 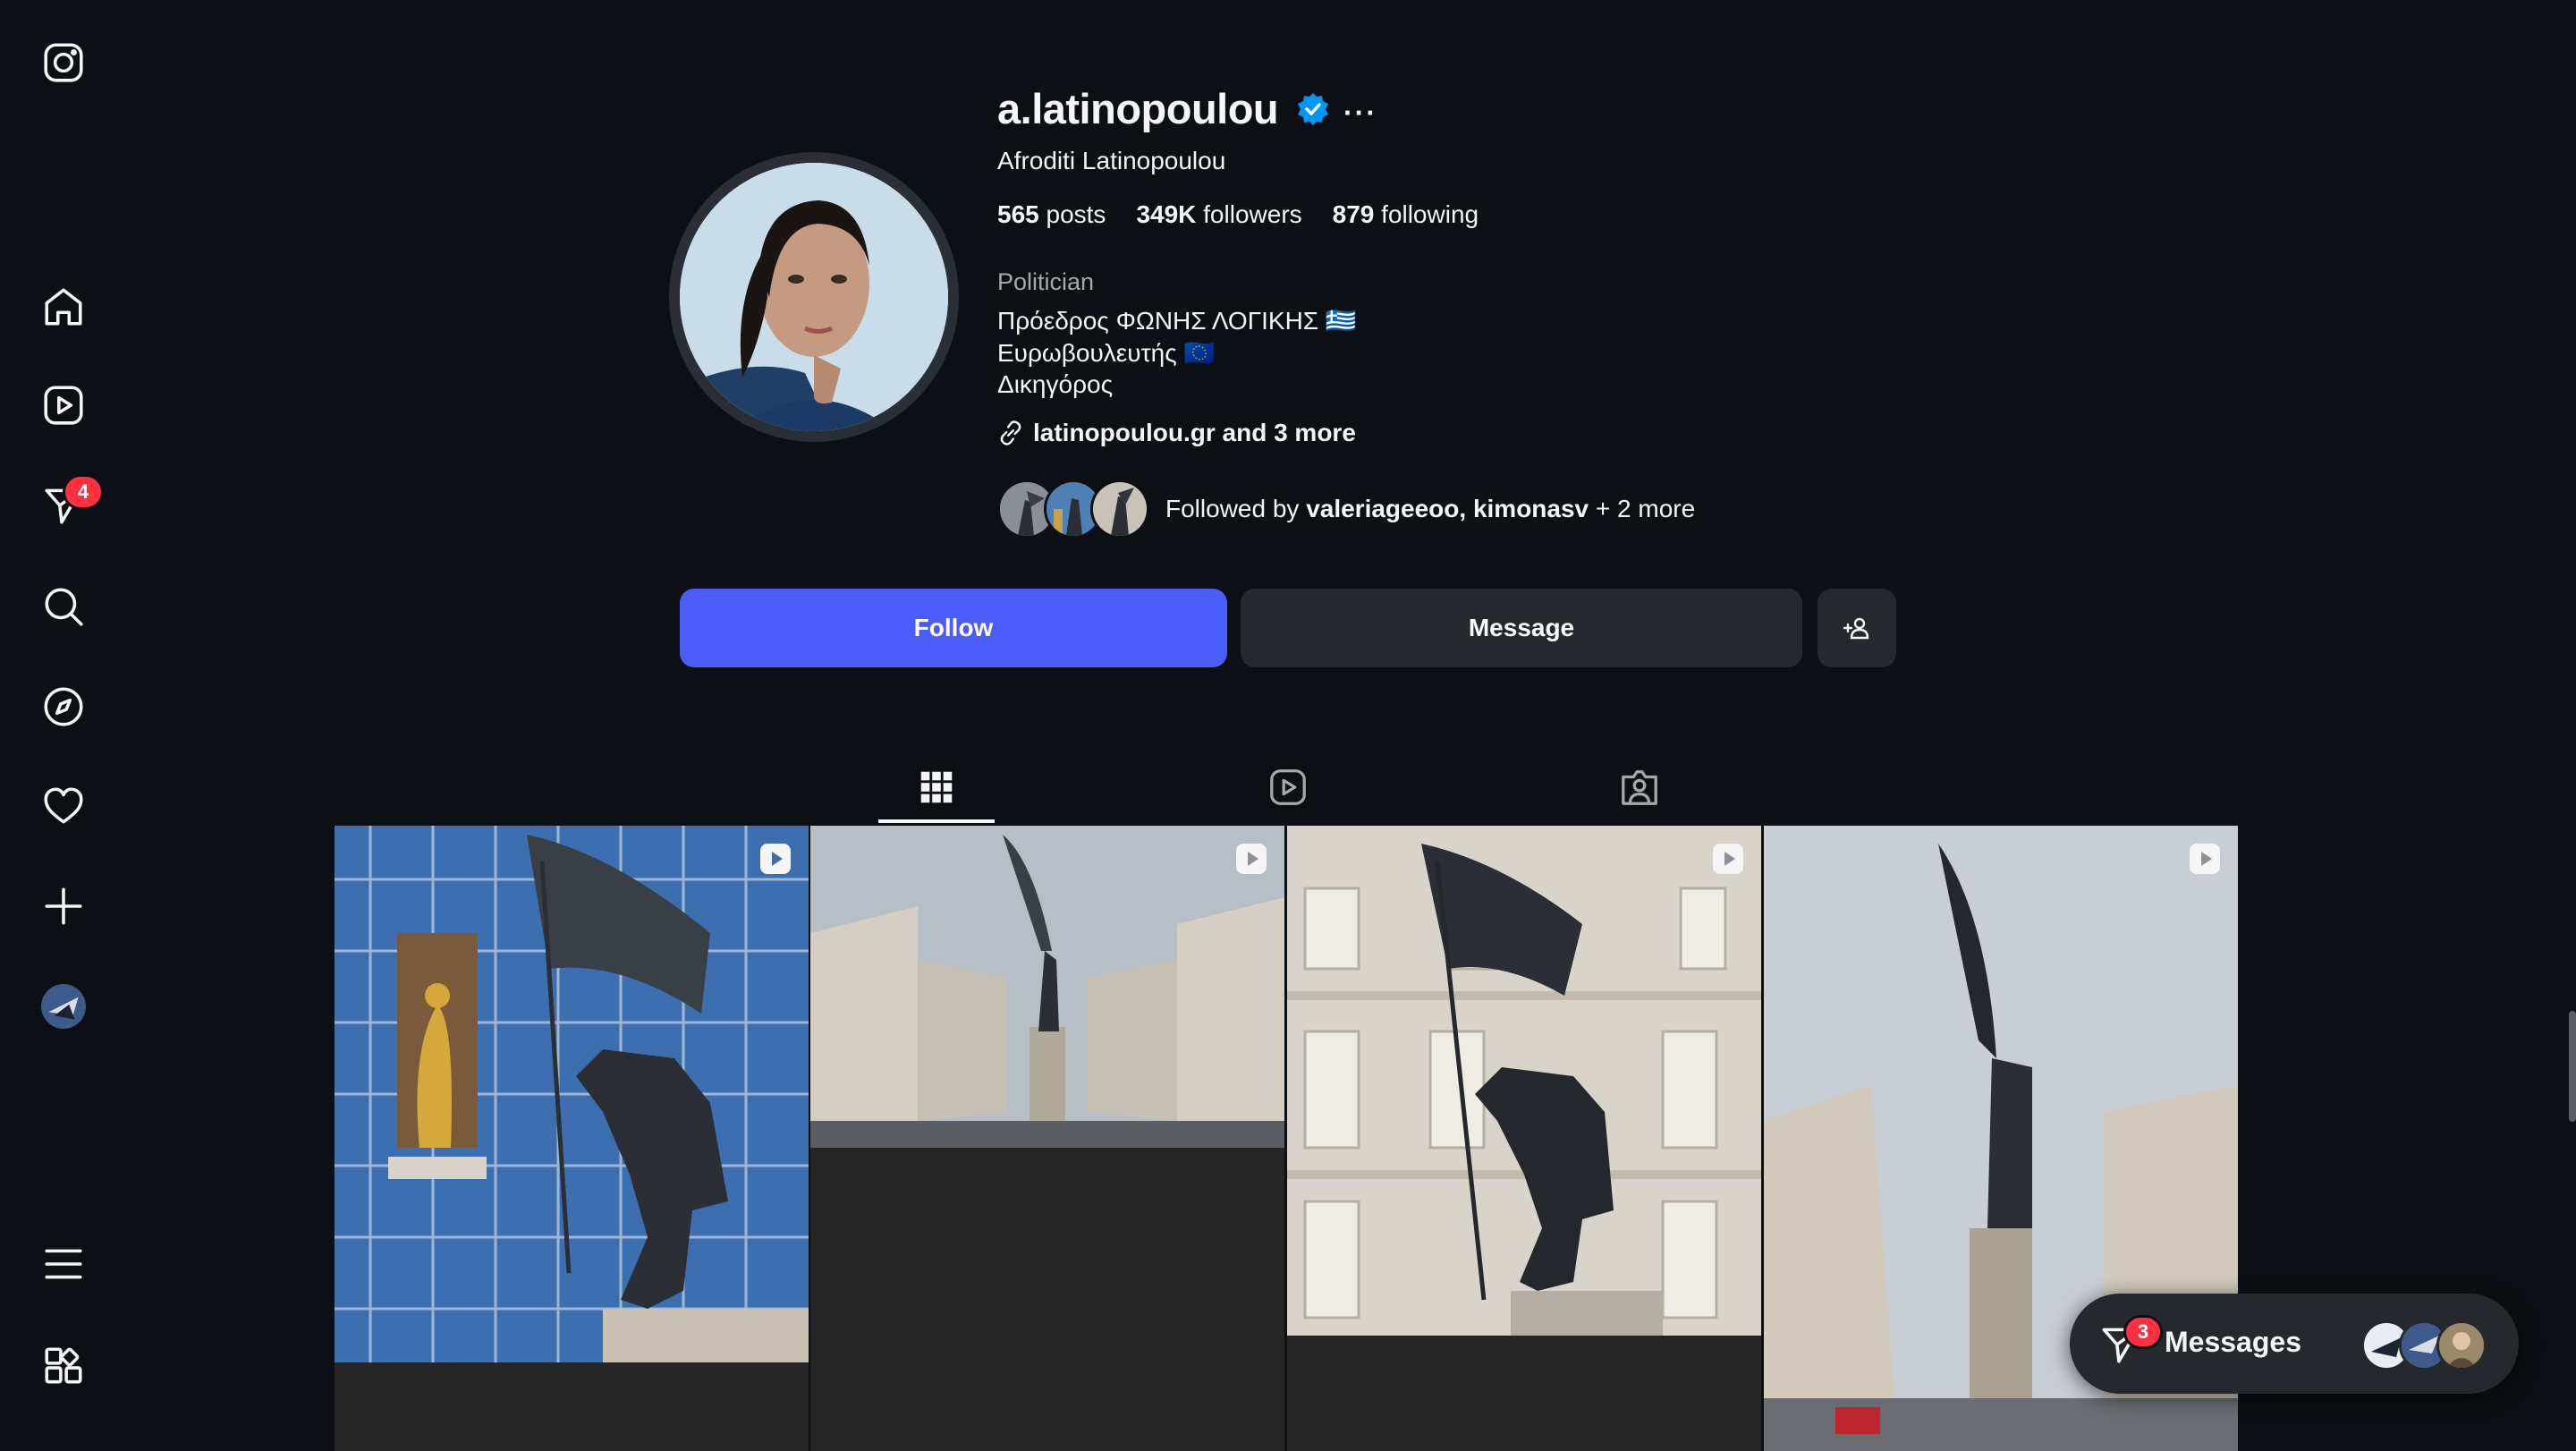 What do you see at coordinates (63, 1264) in the screenshot?
I see `menu-icon` at bounding box center [63, 1264].